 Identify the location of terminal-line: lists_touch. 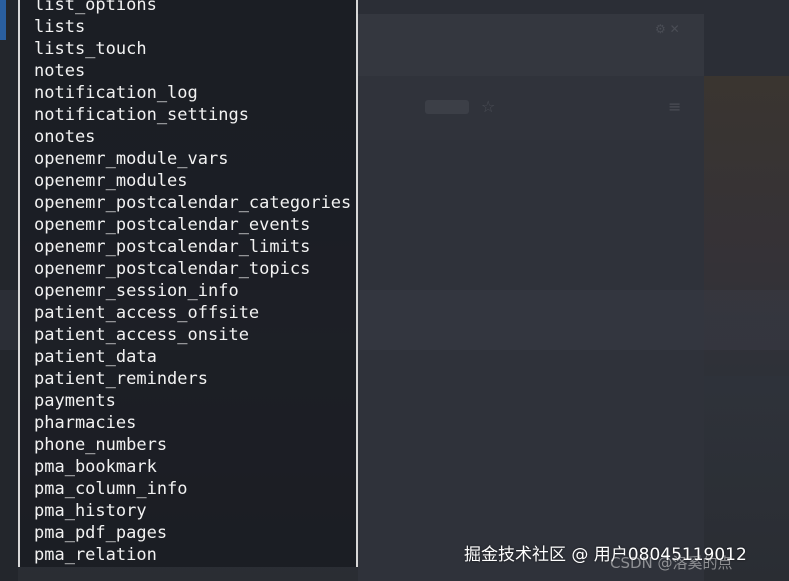
(90, 49).